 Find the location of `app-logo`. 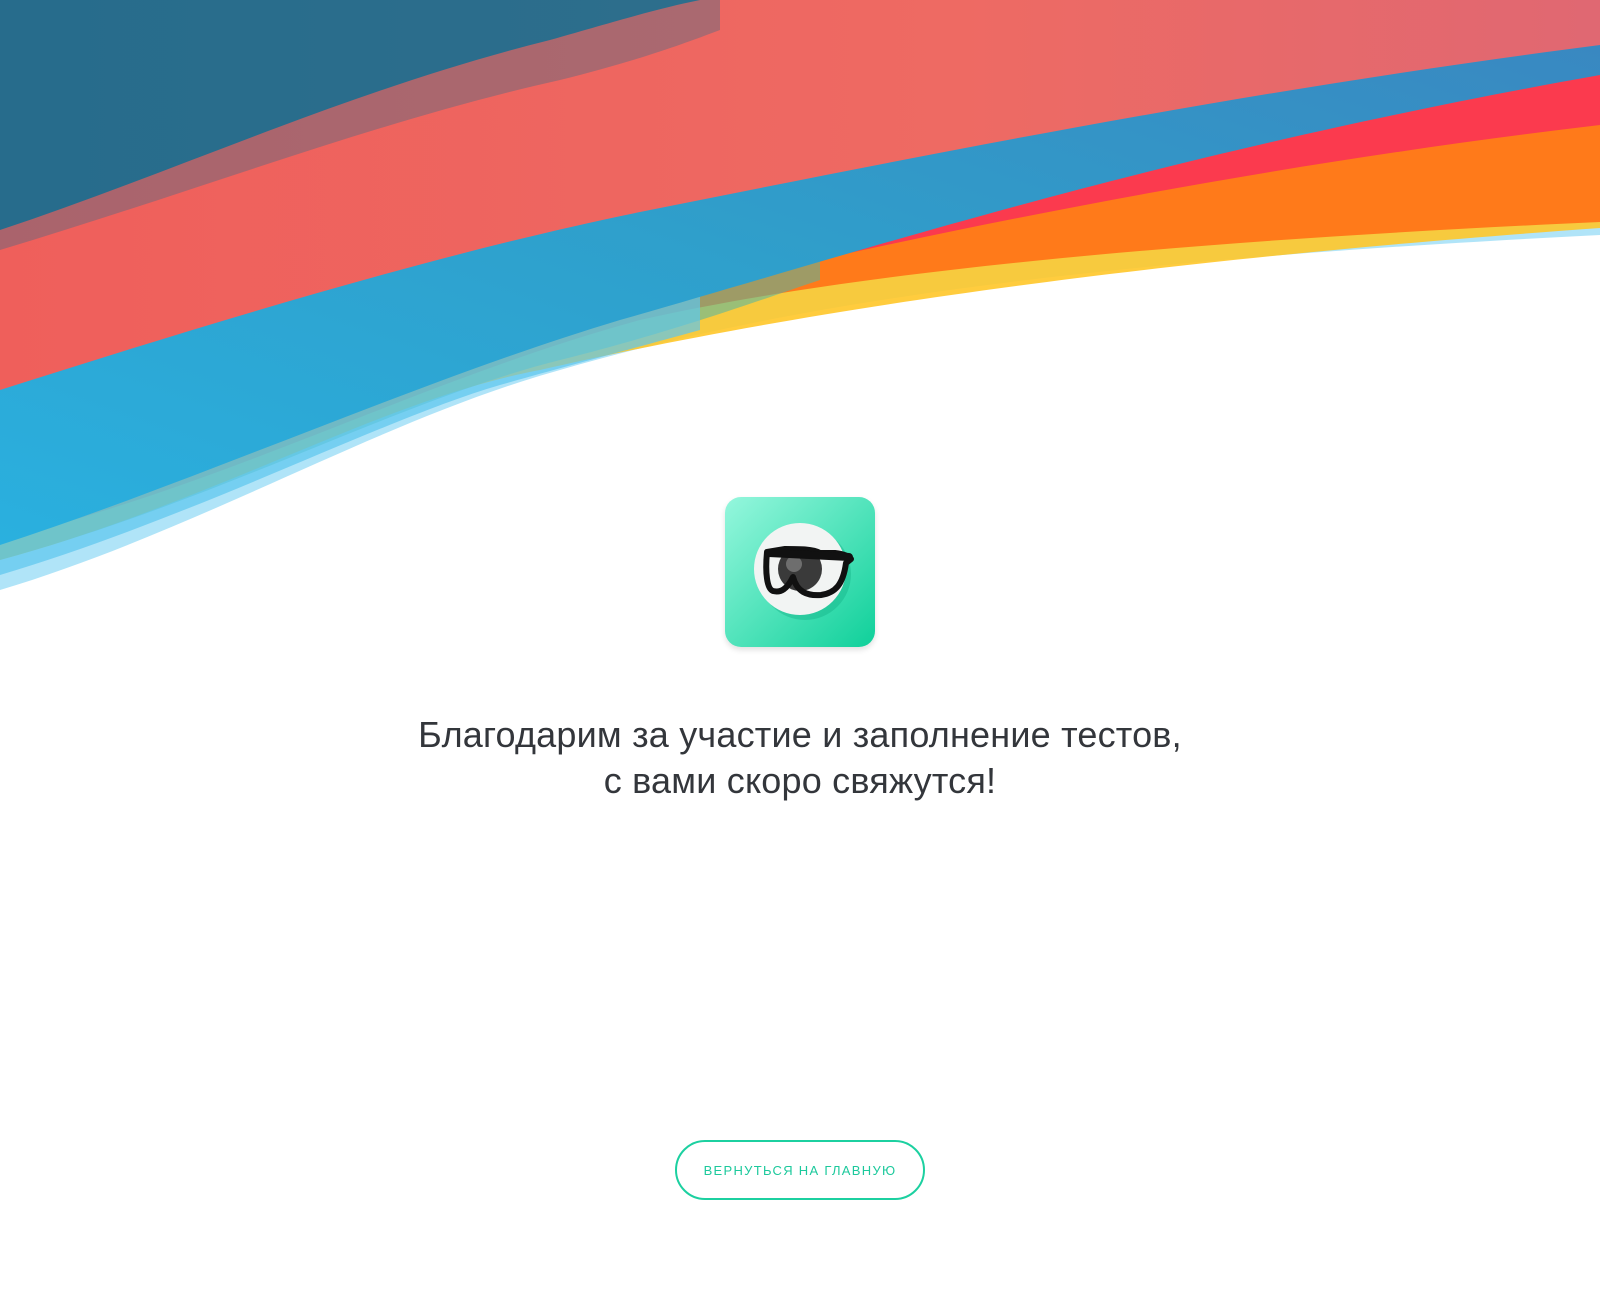

app-logo is located at coordinates (800, 572).